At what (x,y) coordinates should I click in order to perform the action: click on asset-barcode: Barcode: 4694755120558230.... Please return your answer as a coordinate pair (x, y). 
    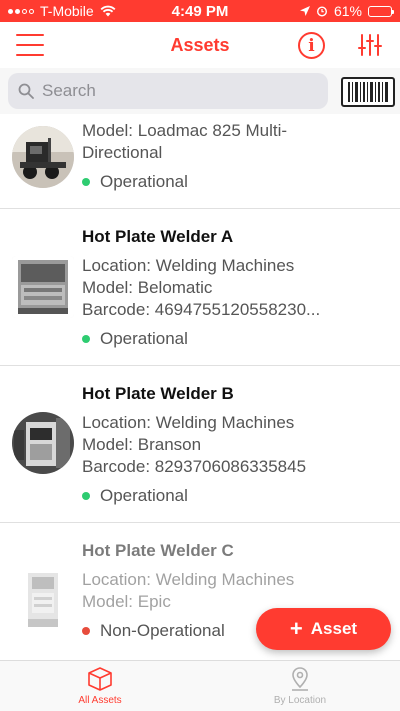
    Looking at the image, I should click on (201, 309).